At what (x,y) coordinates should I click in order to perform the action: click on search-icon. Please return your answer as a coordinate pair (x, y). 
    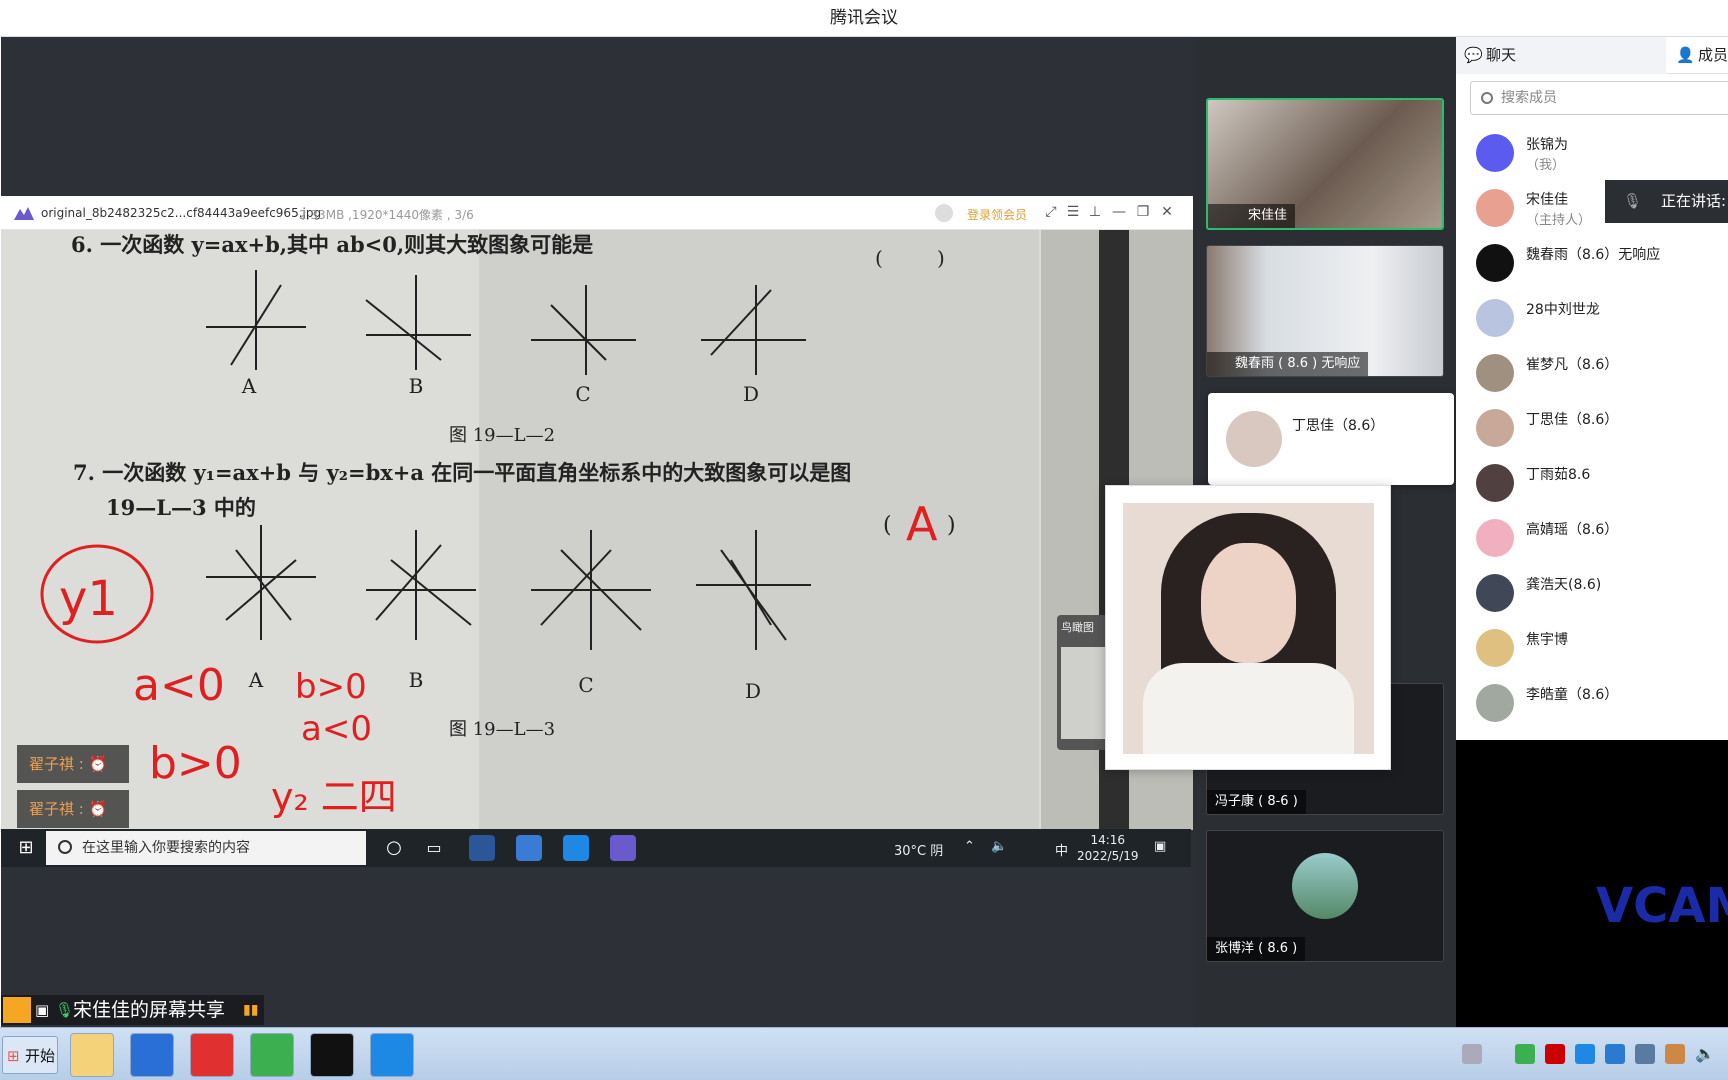
    Looking at the image, I should click on (65, 847).